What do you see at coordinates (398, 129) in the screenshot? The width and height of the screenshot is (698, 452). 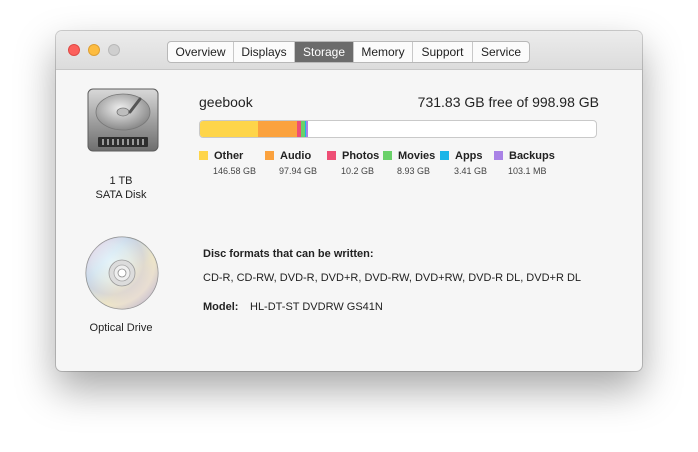 I see `storage-usage-bar` at bounding box center [398, 129].